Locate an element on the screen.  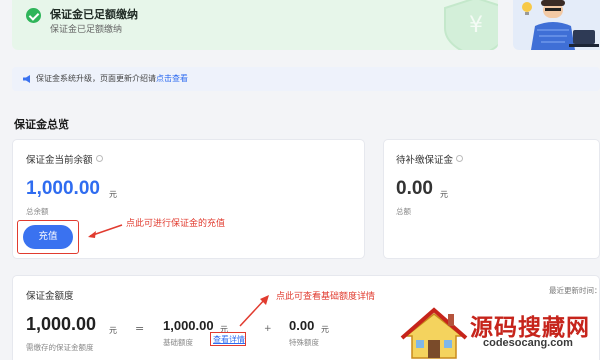
special-unit: 元 is located at coordinates (325, 329).